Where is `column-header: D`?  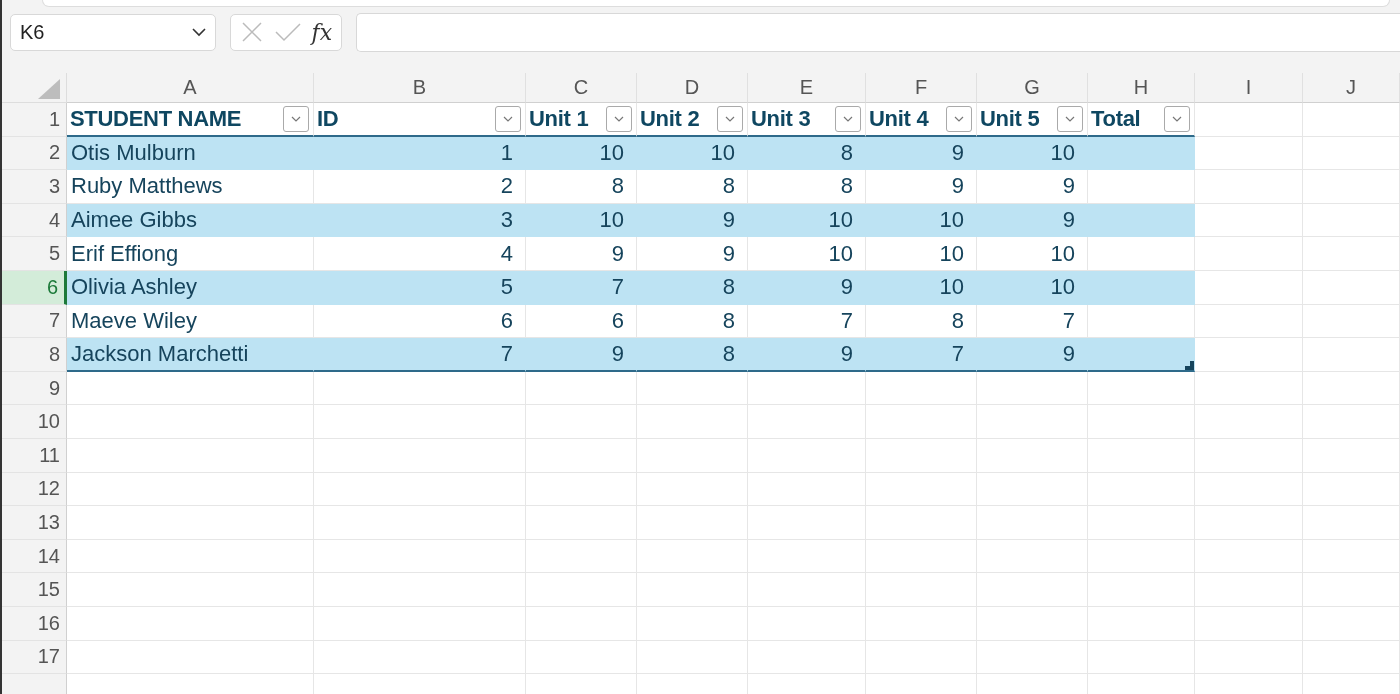
column-header: D is located at coordinates (692, 88).